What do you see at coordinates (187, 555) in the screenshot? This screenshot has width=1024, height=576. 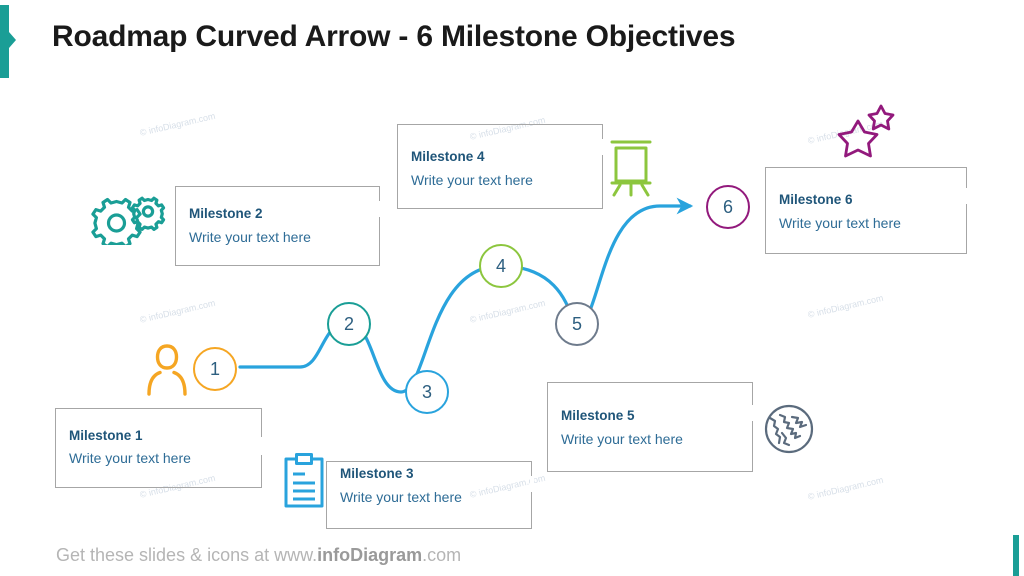 I see `footer-prefix: Get these slides & icons at www.` at bounding box center [187, 555].